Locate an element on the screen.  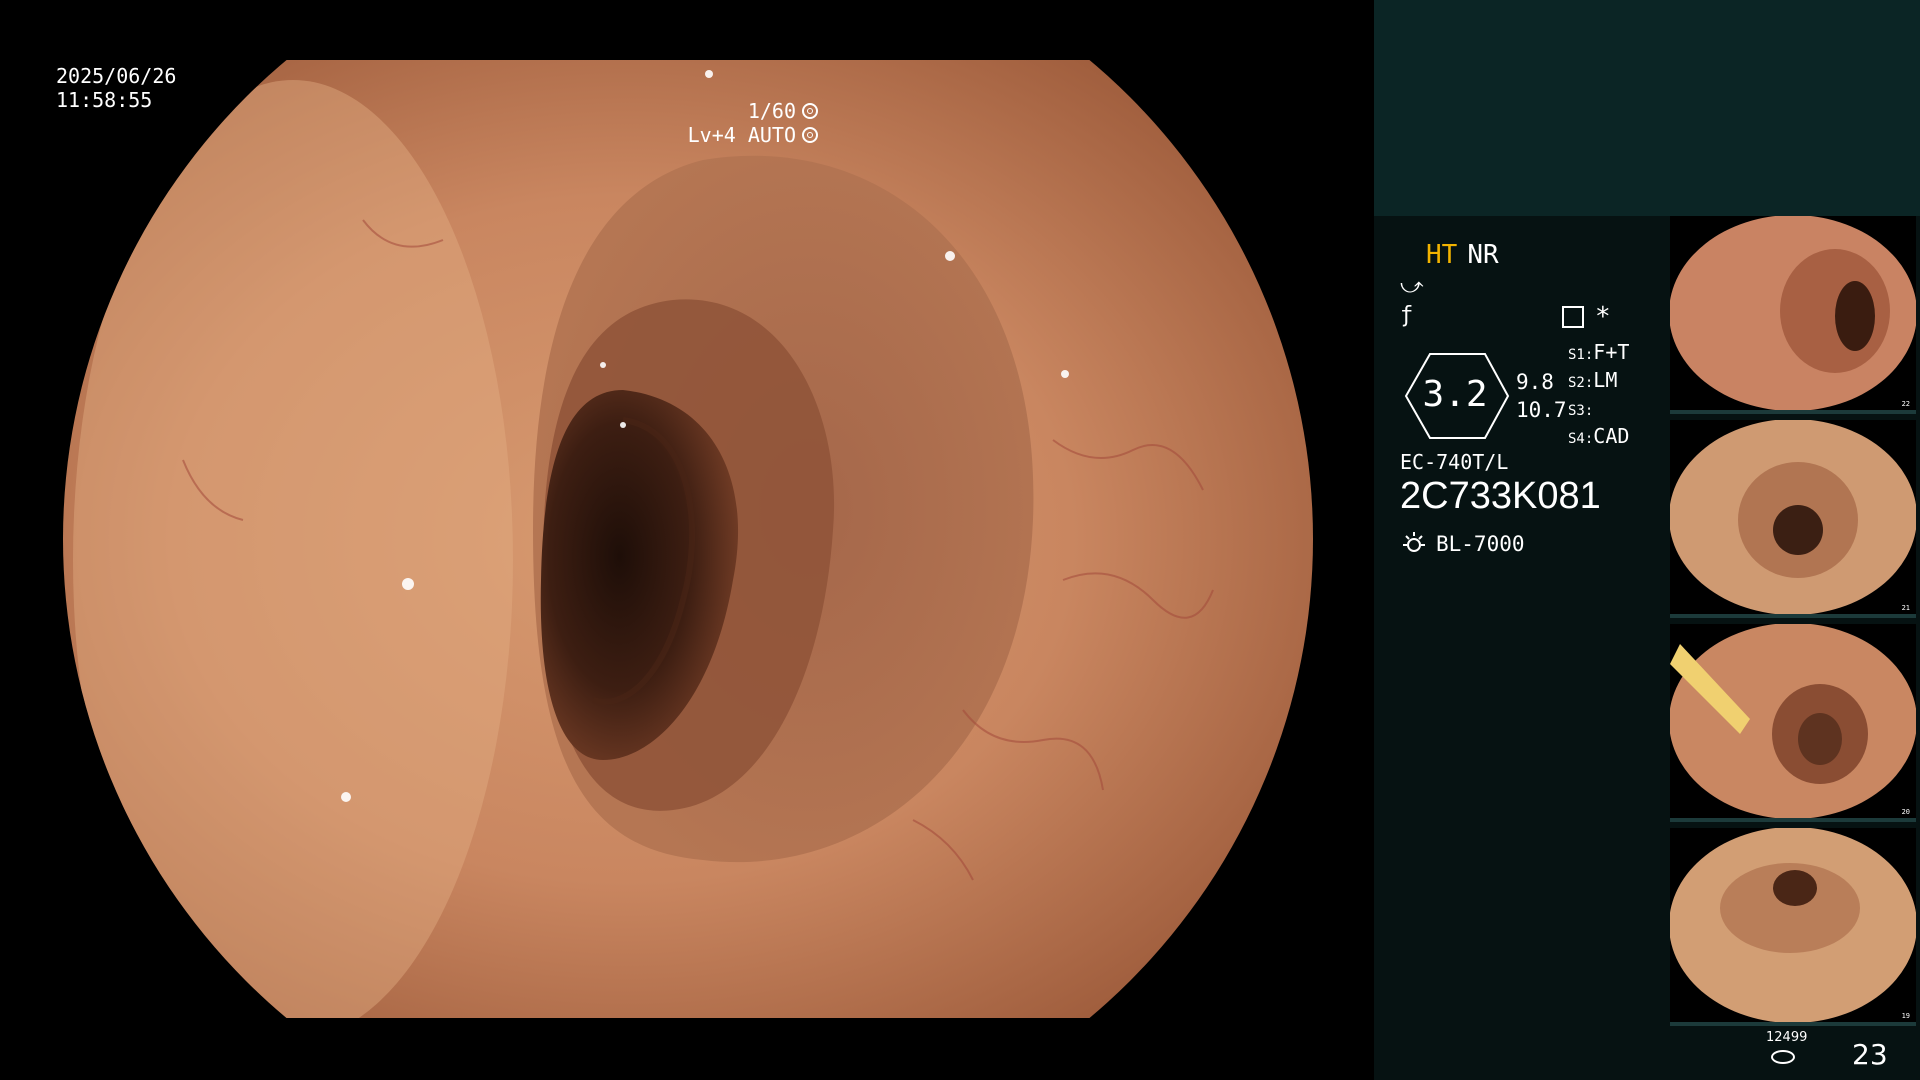
thumb-num: 21 is located at coordinates (1905, 608).